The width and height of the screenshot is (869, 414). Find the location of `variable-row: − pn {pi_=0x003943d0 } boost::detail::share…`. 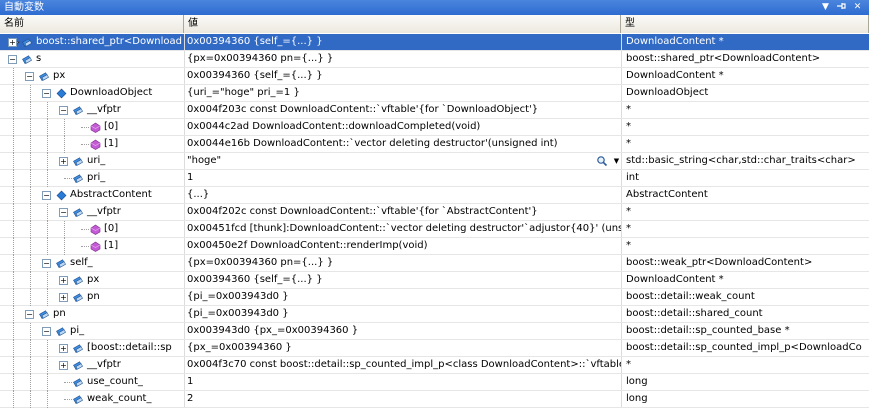

variable-row: − pn {pi_=0x003943d0 } boost::detail::share… is located at coordinates (434, 314).